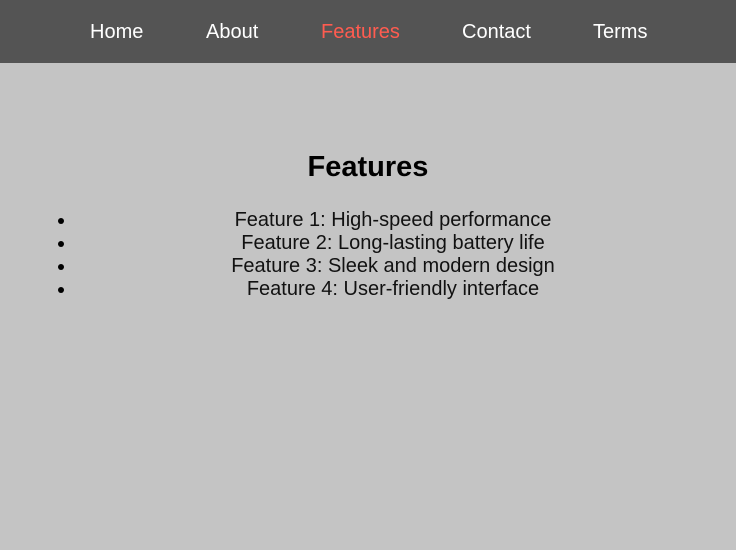 The width and height of the screenshot is (736, 550). I want to click on list-item: Feature 3: Sleek and modern design, so click(368, 266).